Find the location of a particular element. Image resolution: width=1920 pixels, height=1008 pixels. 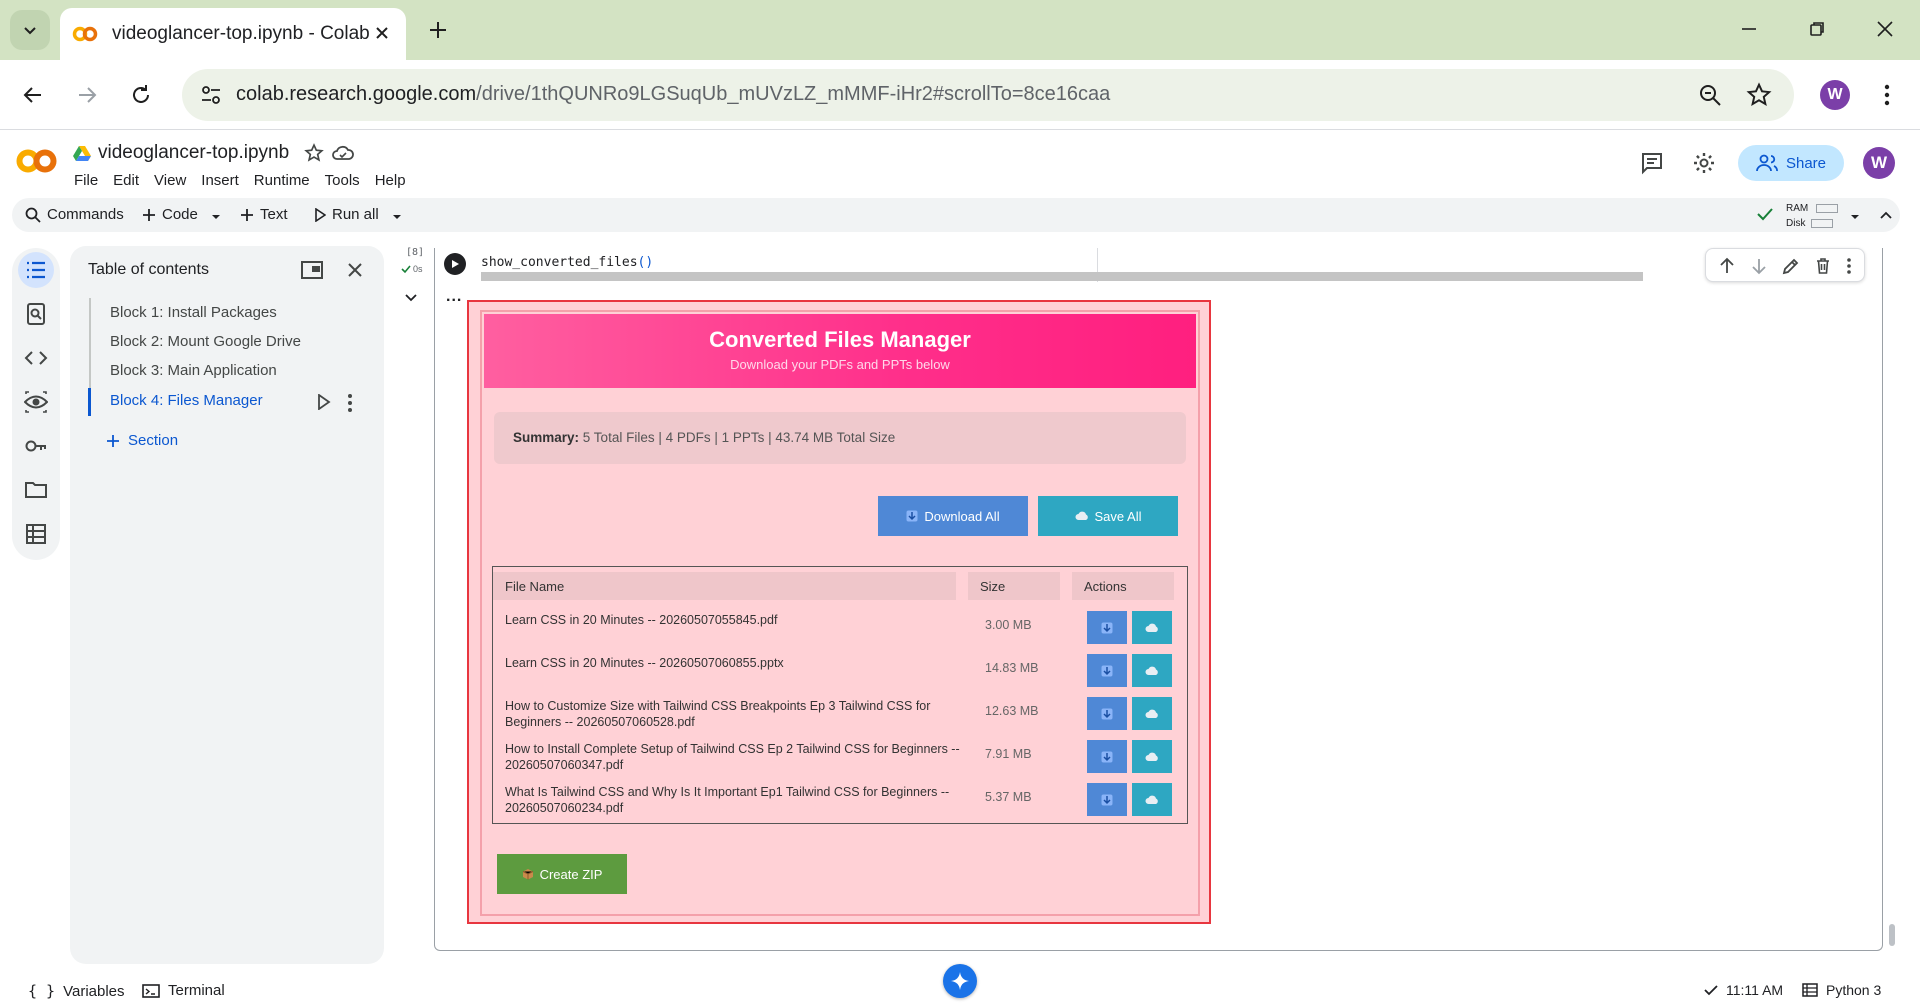

menu-insert: Insert is located at coordinates (220, 180).